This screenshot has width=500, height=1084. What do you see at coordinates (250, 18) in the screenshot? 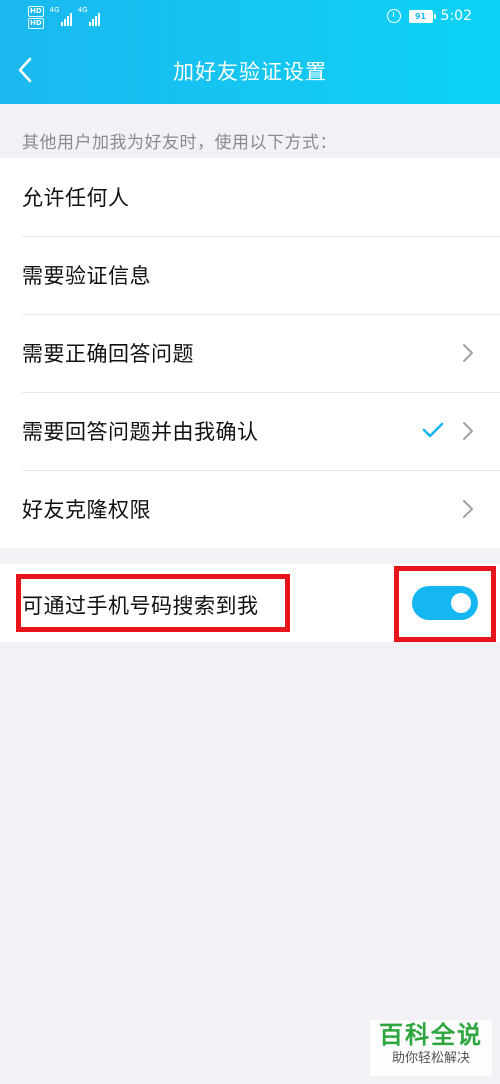
I see `status-bar: HD HD 4G 4G 91 5:02` at bounding box center [250, 18].